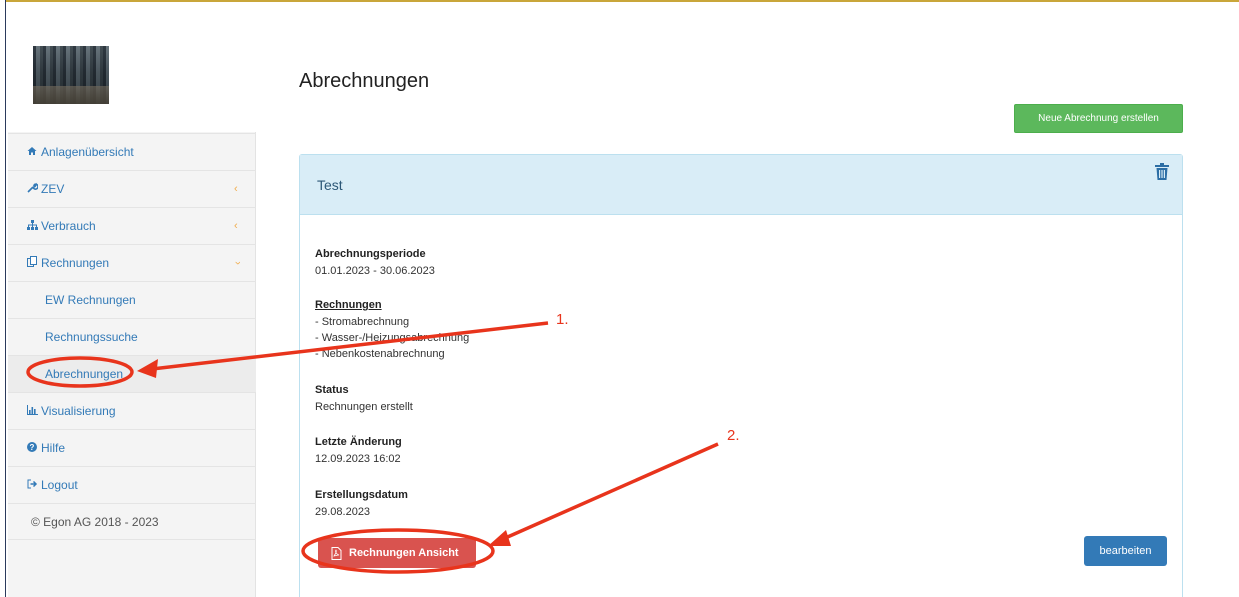  Describe the element at coordinates (3, 298) in the screenshot. I see `window-left-border` at that location.